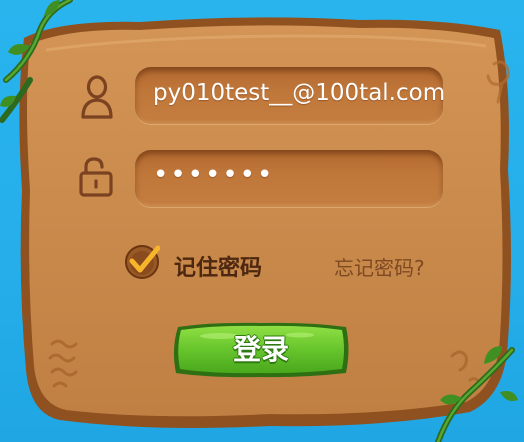  I want to click on username-field: py010test__@100tal.com, so click(290, 95).